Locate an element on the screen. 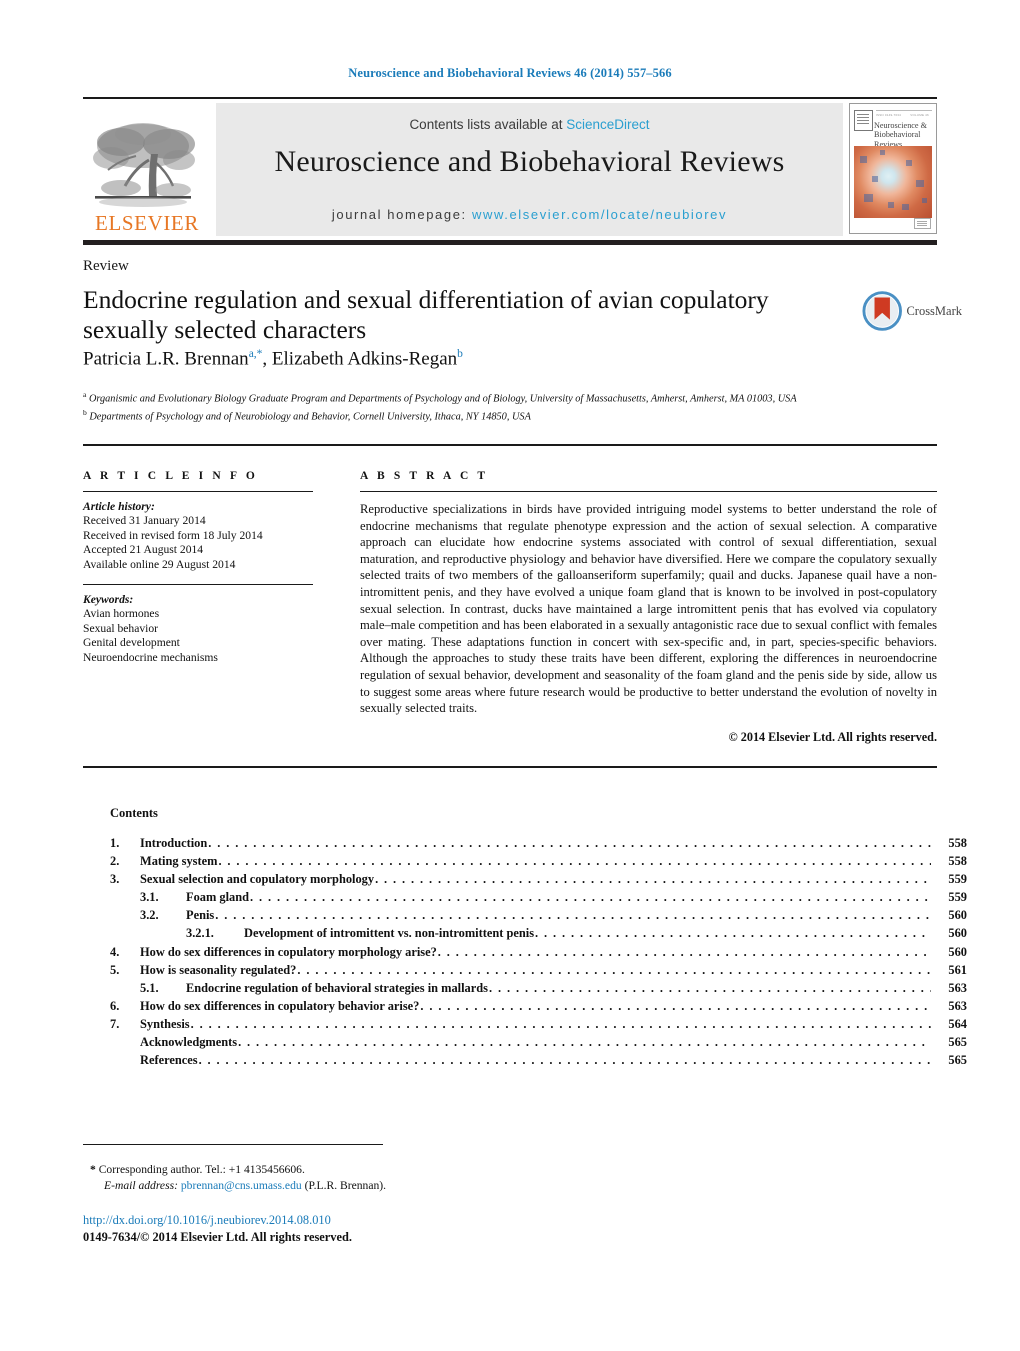  toc-row-number: 3. is located at coordinates (115, 879).